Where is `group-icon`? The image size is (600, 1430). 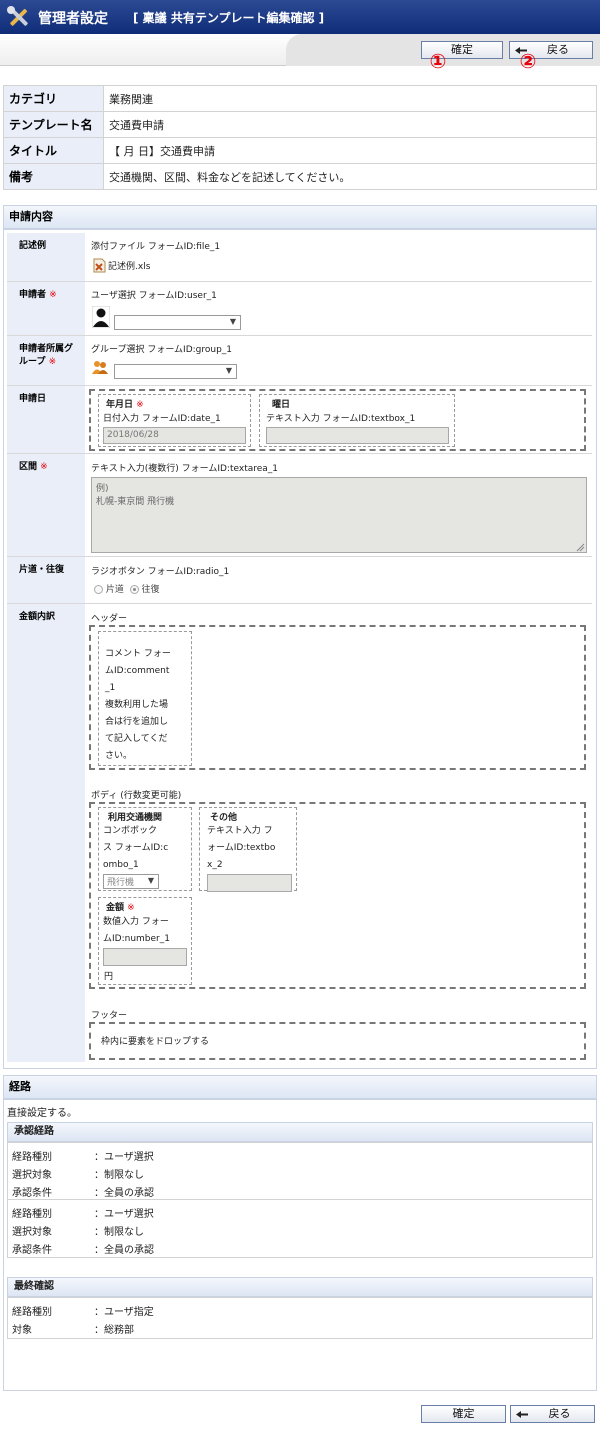
group-icon is located at coordinates (100, 367).